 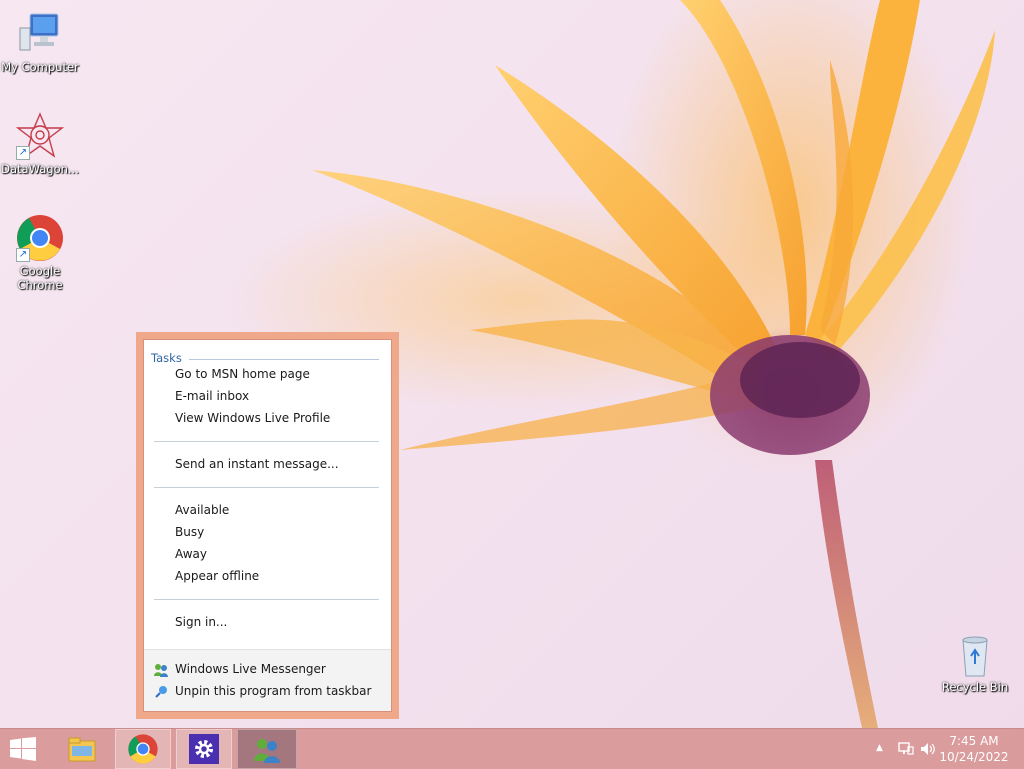 What do you see at coordinates (40, 34) in the screenshot?
I see `my-computer-icon` at bounding box center [40, 34].